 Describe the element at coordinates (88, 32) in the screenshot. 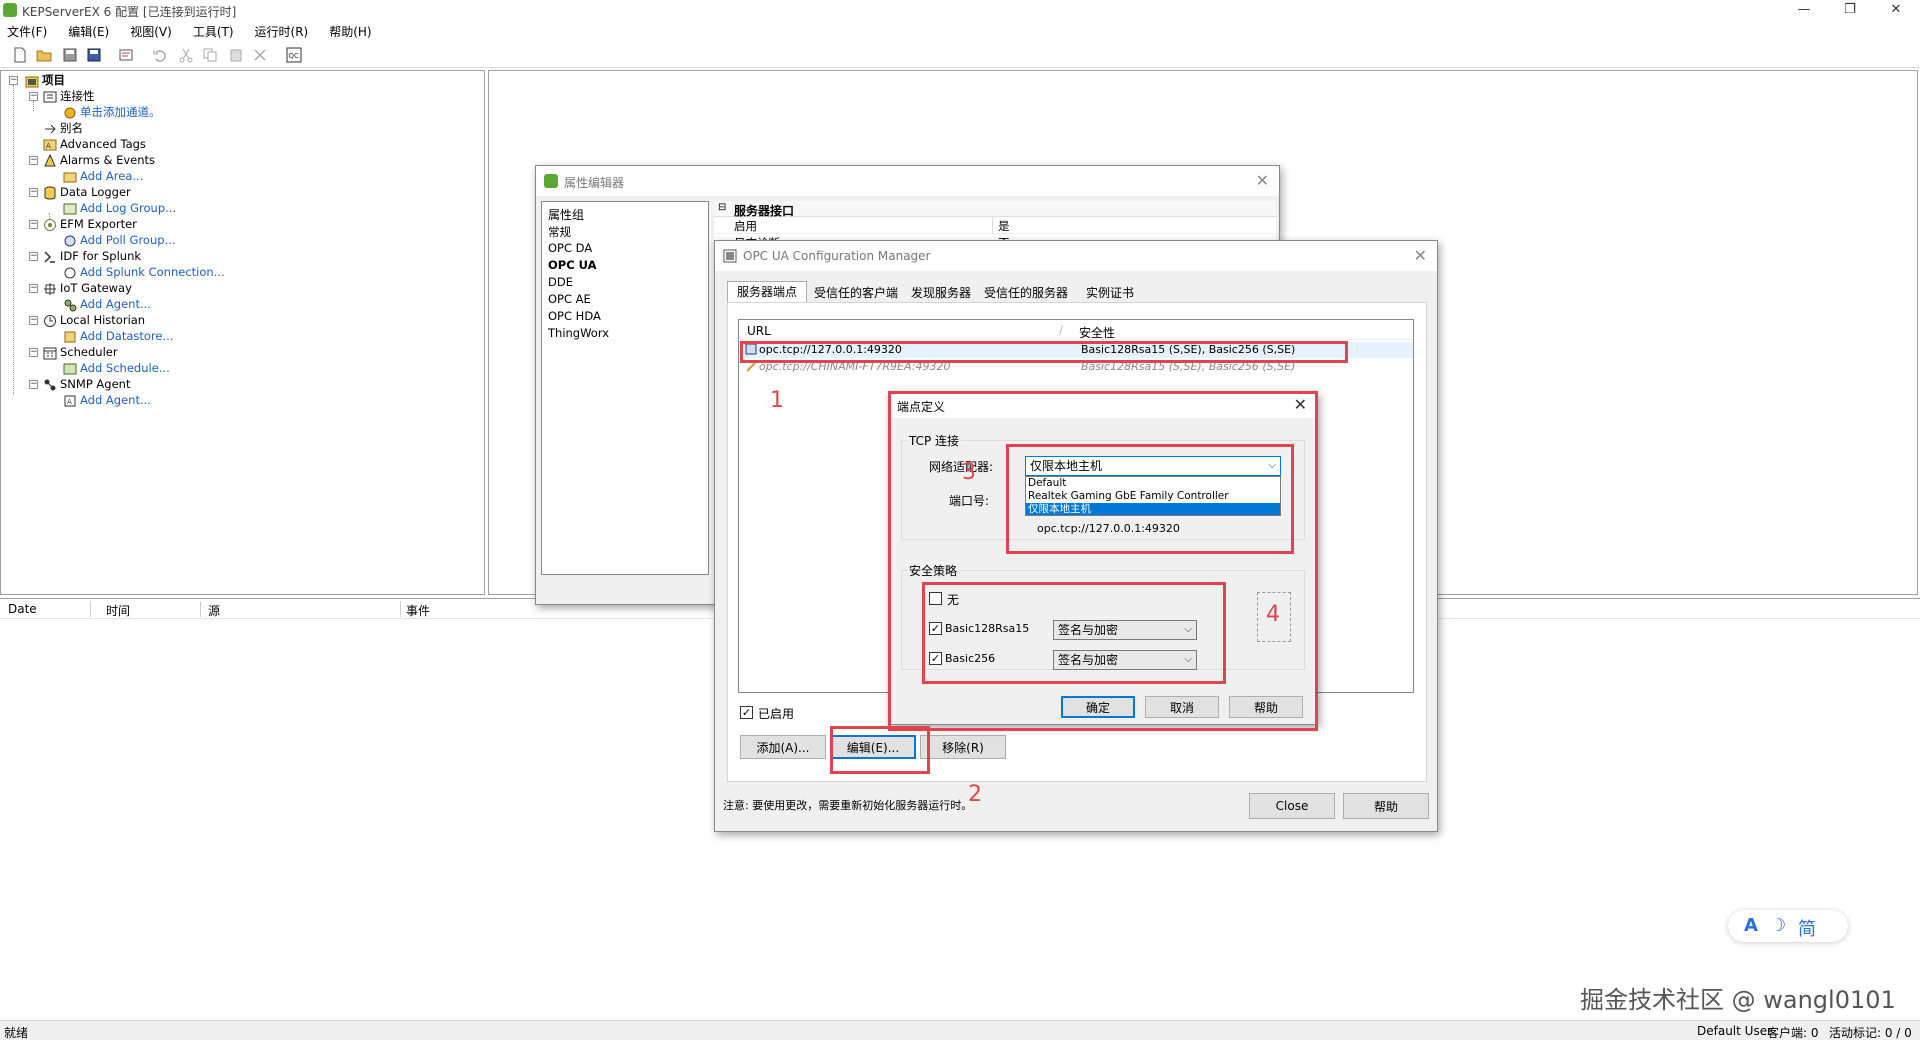

I see `menu-edit: 编辑(E)` at that location.